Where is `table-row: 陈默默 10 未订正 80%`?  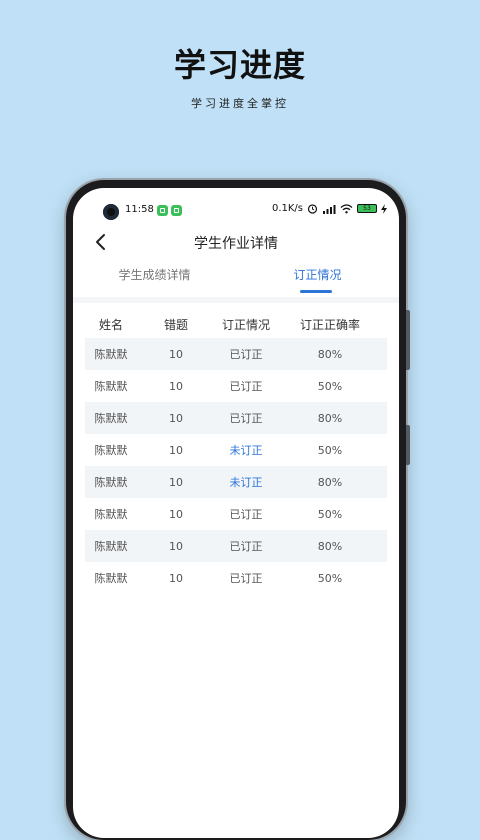 table-row: 陈默默 10 未订正 80% is located at coordinates (236, 482).